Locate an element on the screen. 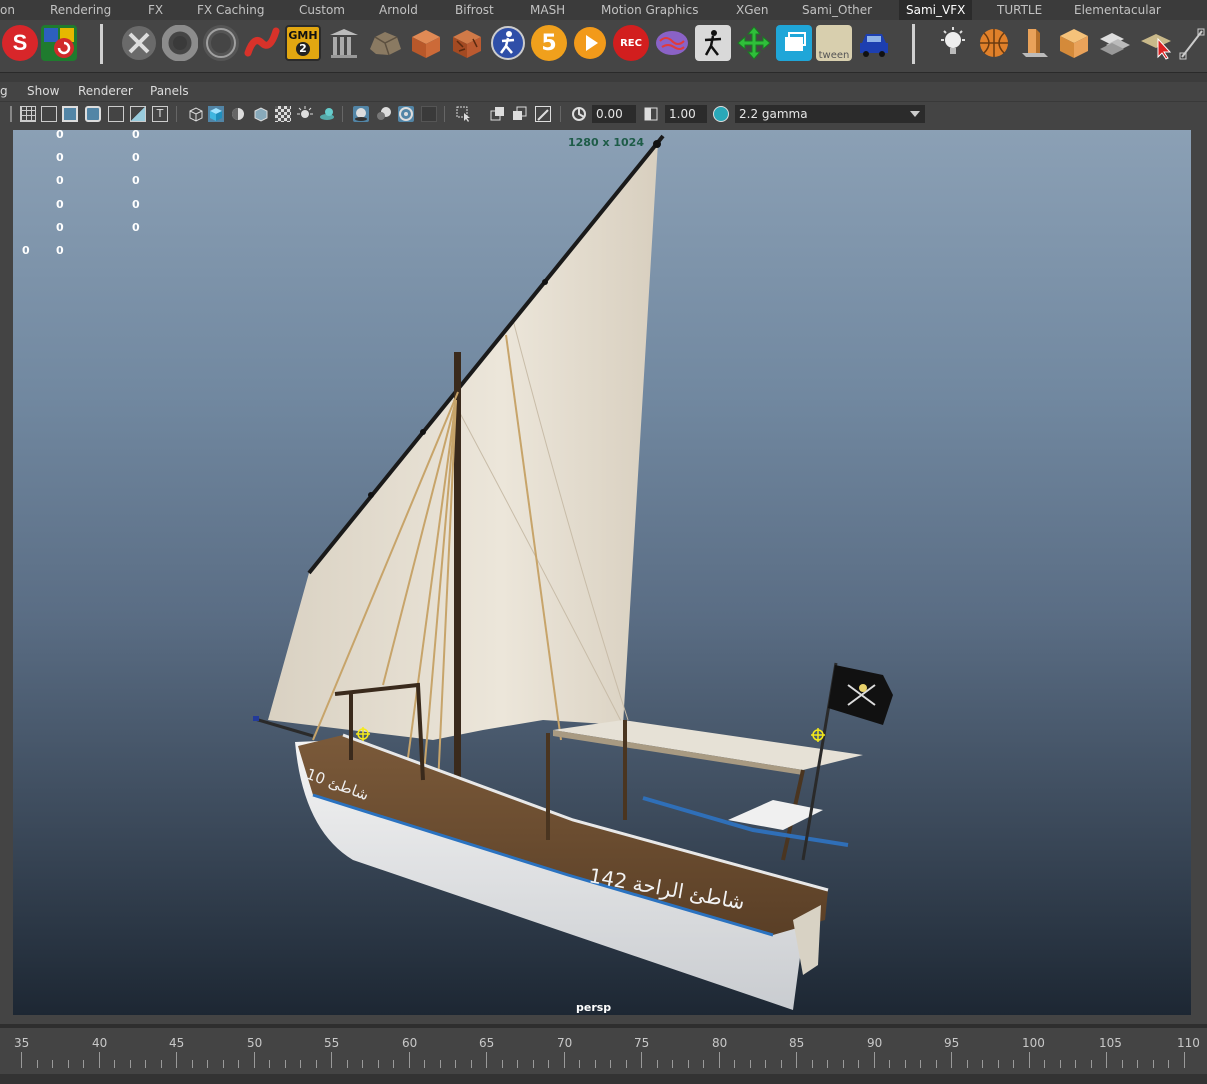  xray-joints-icon is located at coordinates (543, 114).